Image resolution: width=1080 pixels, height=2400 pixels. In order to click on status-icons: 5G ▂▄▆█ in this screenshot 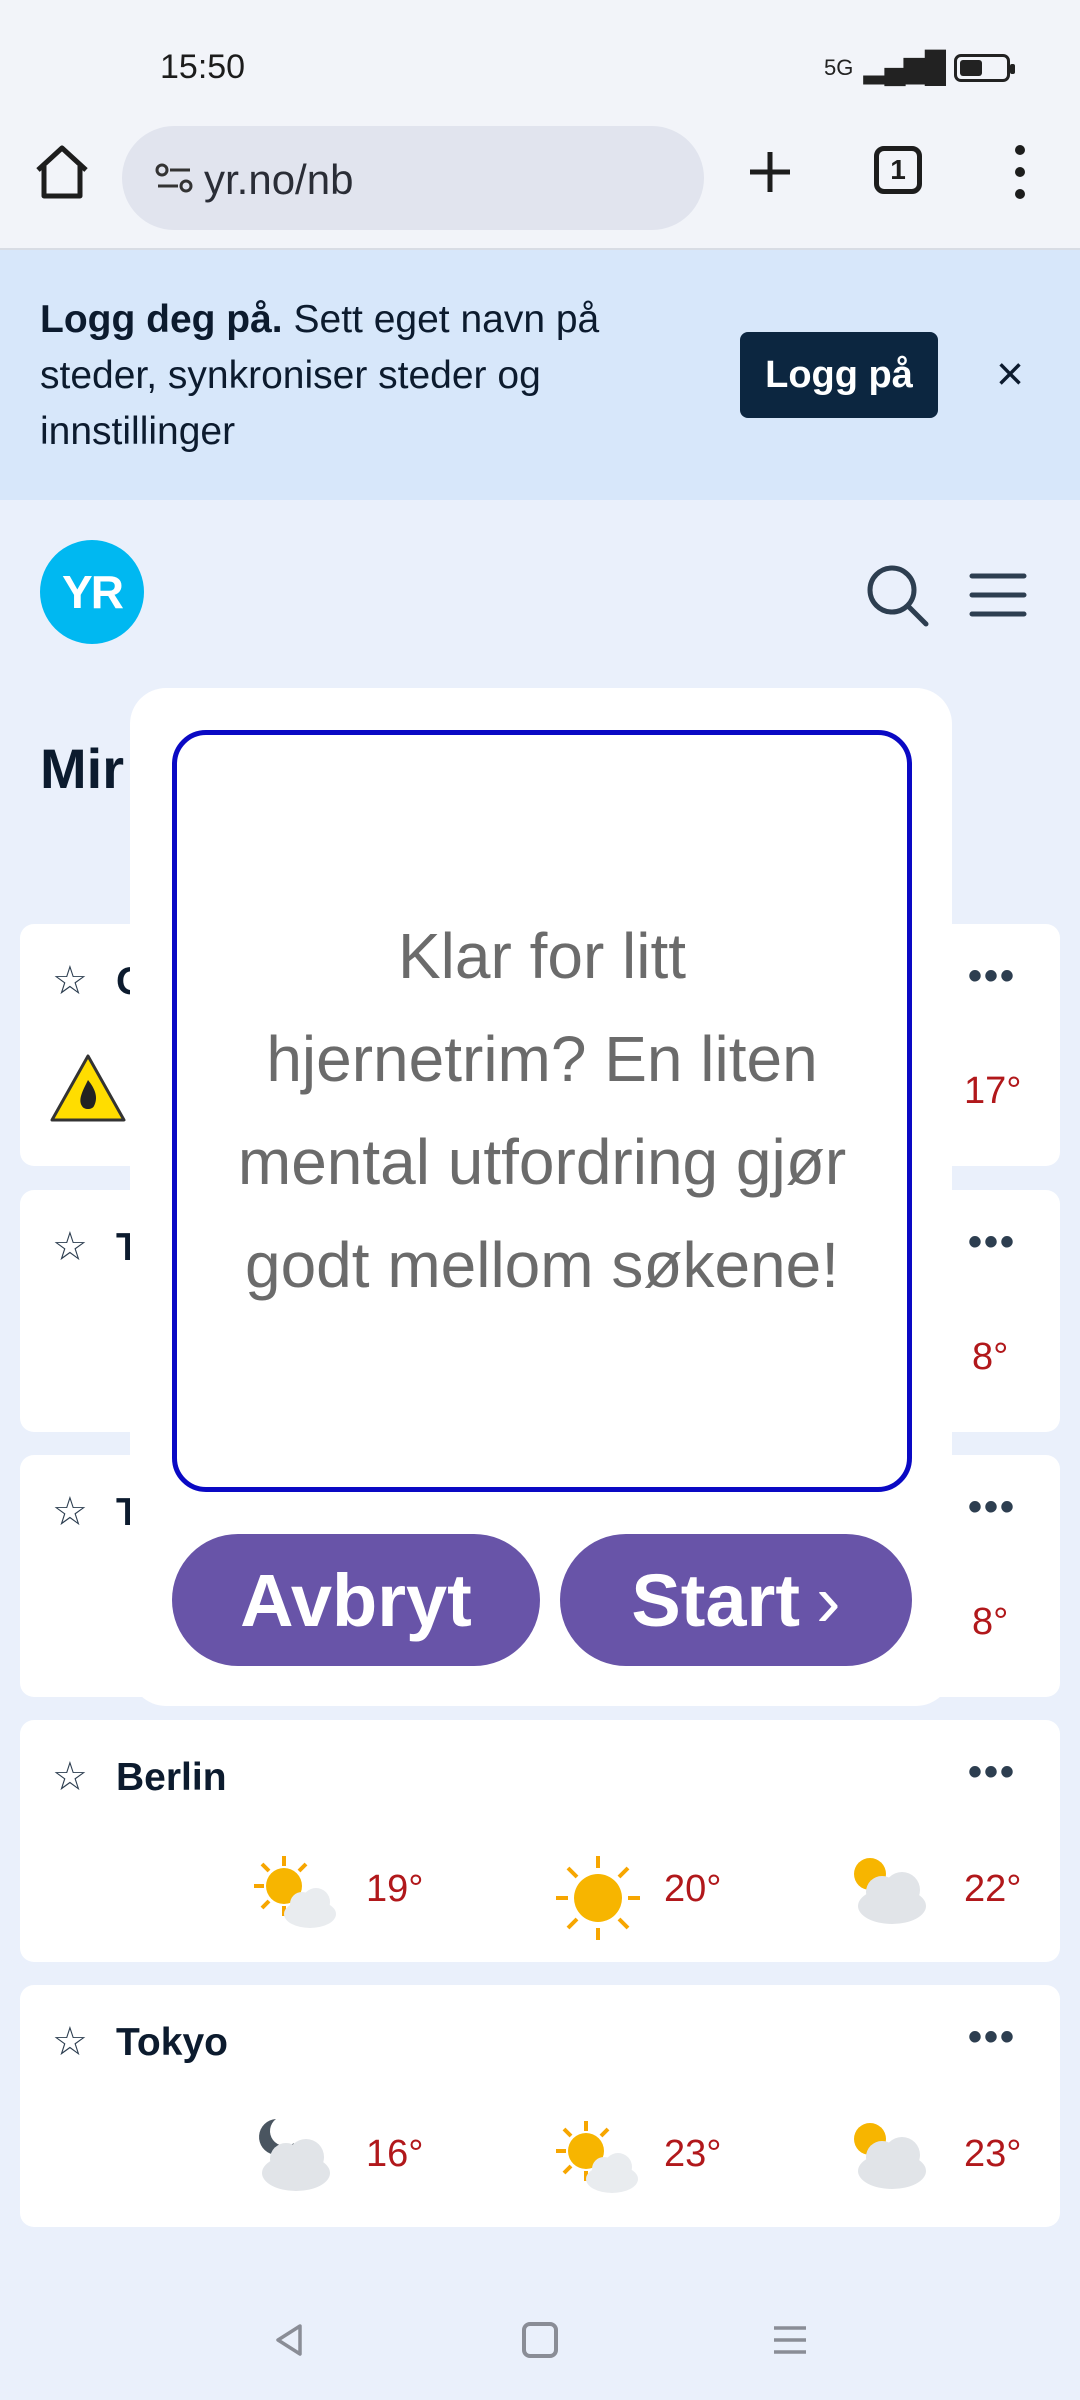, I will do `click(919, 67)`.